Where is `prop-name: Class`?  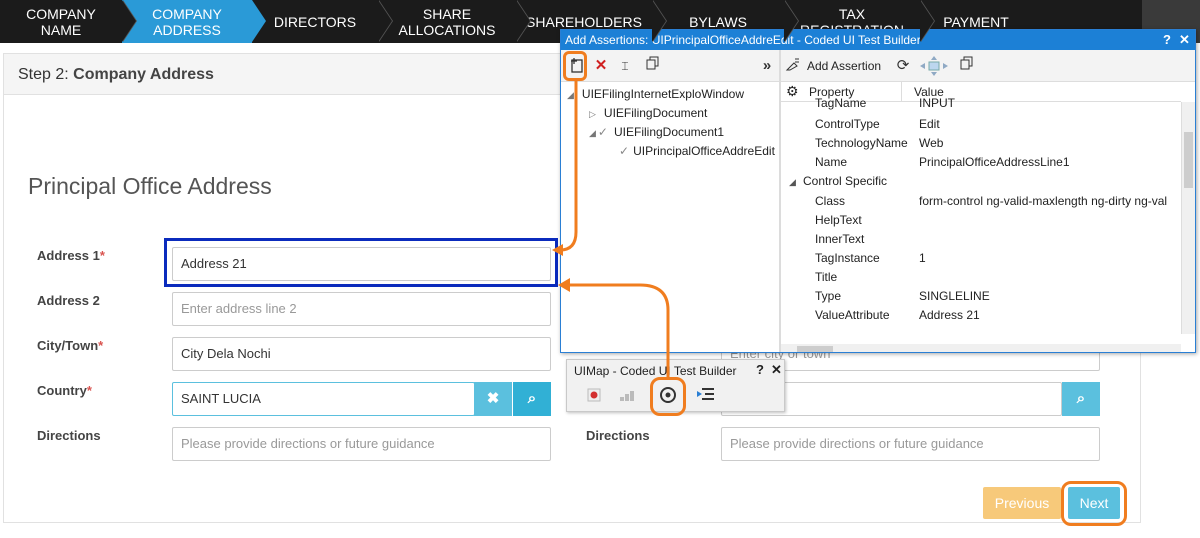
prop-name: Class is located at coordinates (830, 201).